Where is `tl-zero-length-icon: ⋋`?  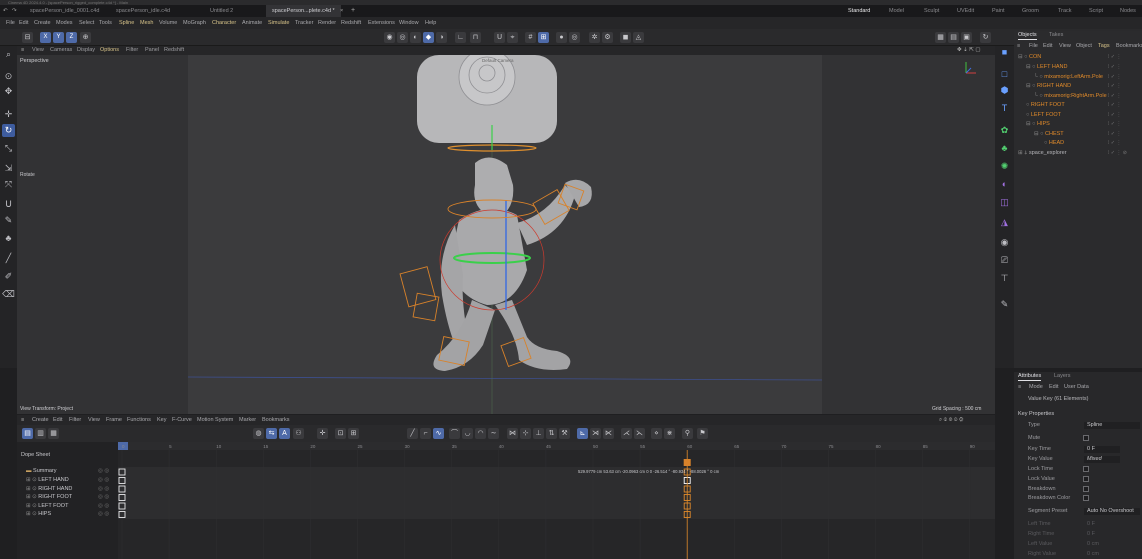 tl-zero-length-icon: ⋋ is located at coordinates (639, 433).